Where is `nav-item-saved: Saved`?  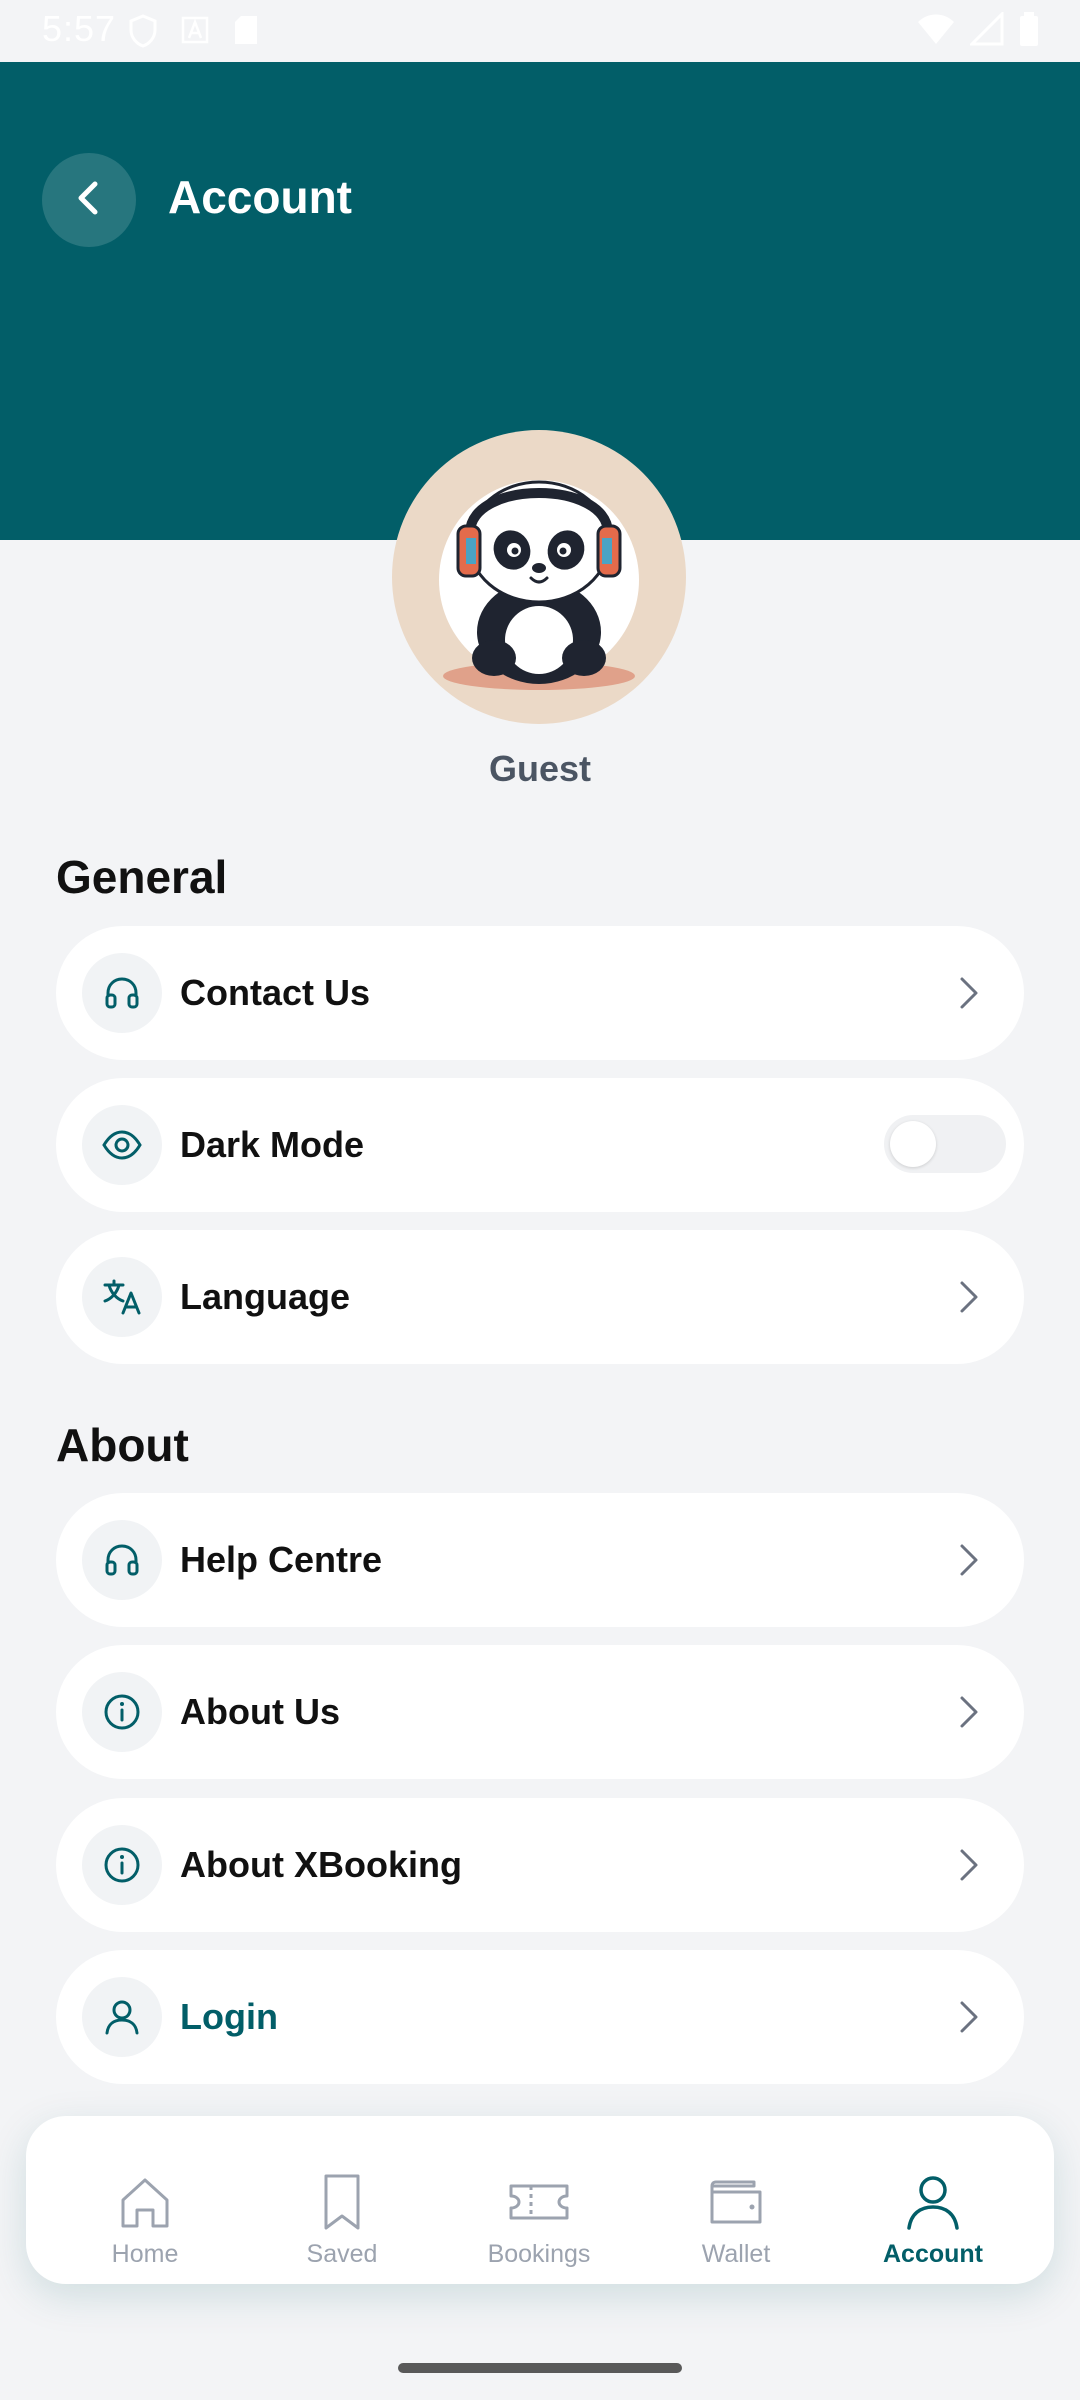 nav-item-saved: Saved is located at coordinates (342, 2200).